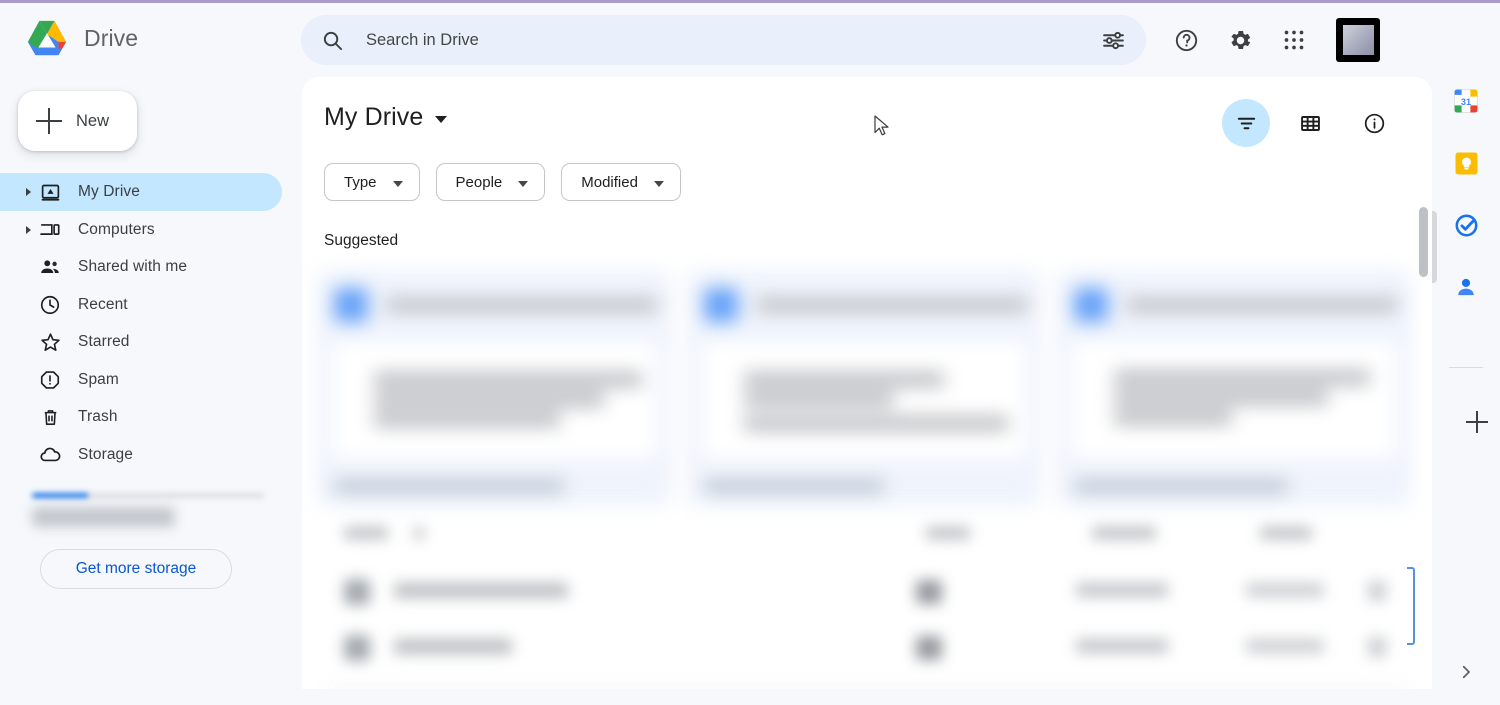  I want to click on my-drive-icon, so click(50, 192).